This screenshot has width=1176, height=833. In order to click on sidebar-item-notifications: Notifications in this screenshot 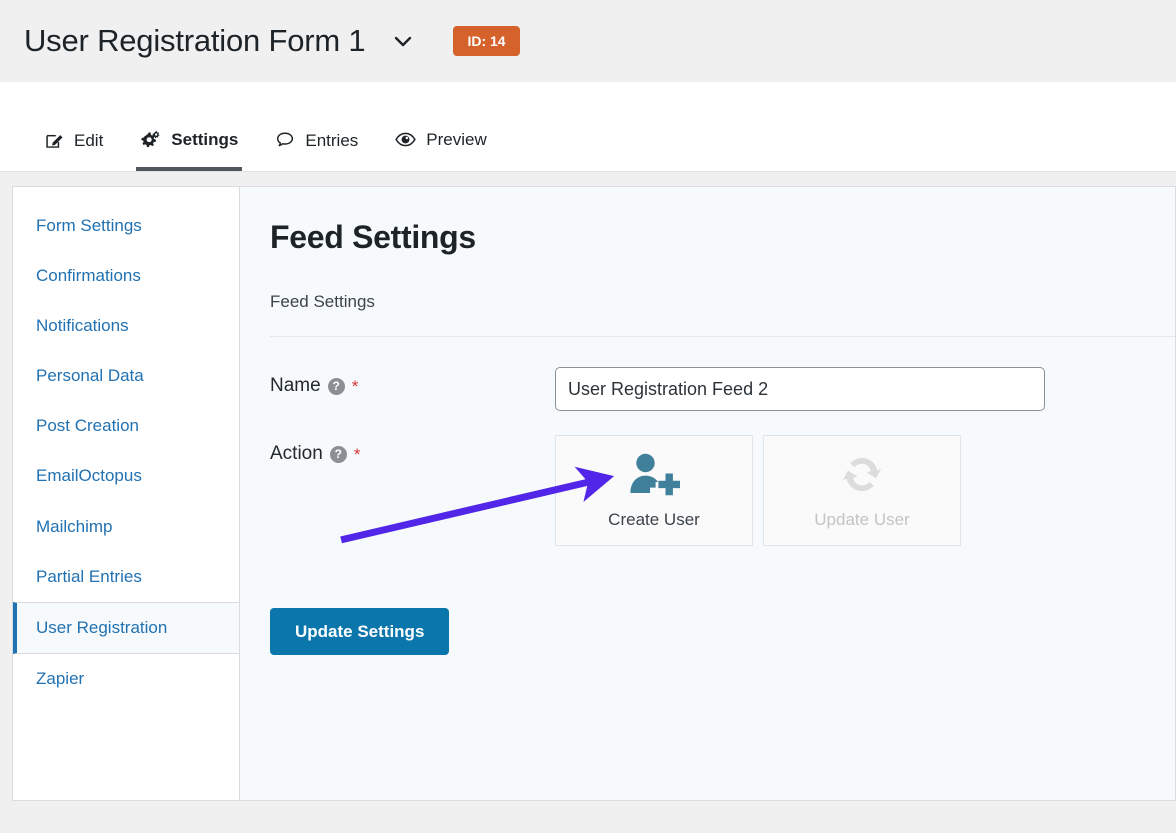, I will do `click(126, 326)`.